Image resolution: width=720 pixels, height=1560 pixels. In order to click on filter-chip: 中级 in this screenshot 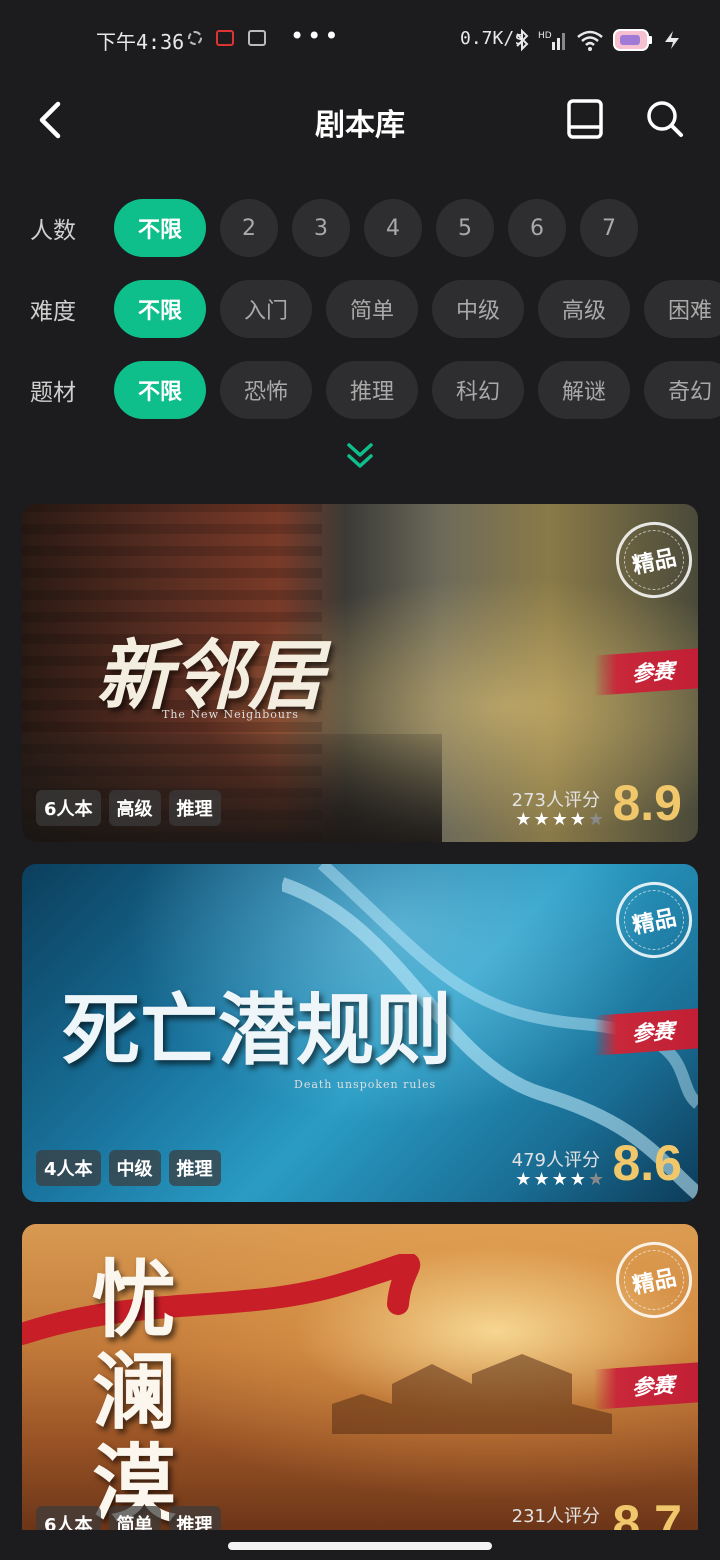, I will do `click(478, 309)`.